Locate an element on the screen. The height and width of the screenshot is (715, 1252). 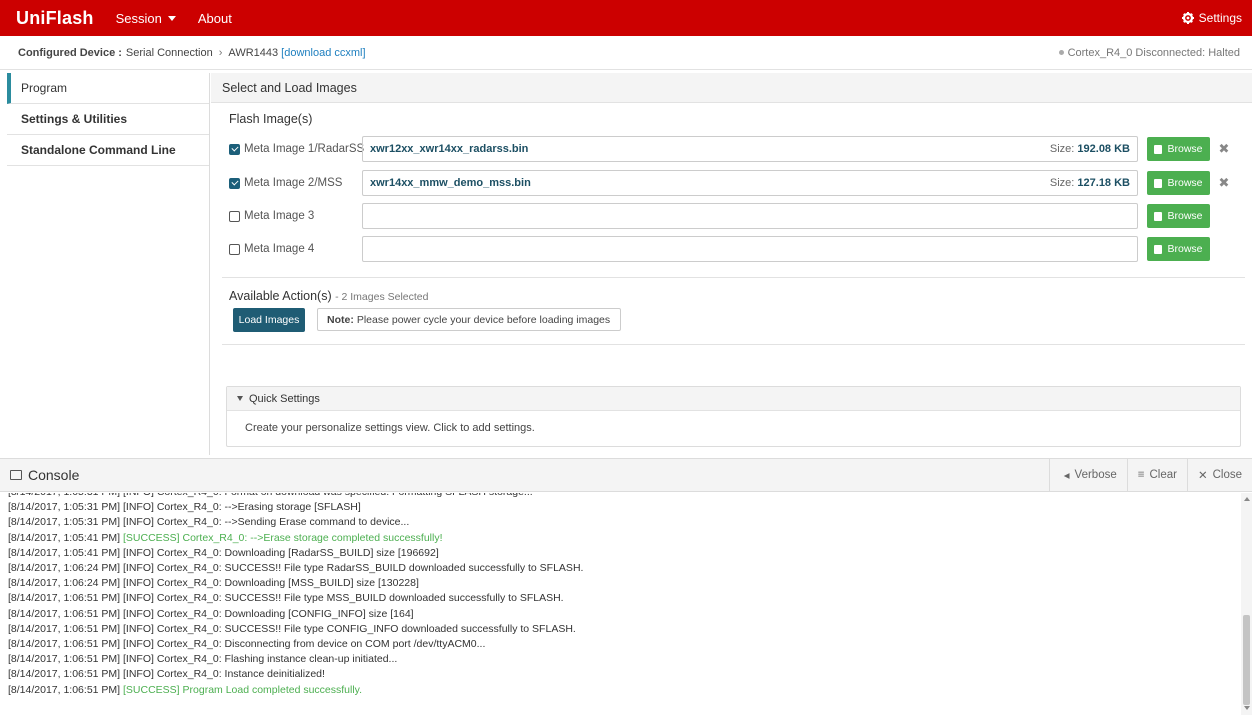
console-header: Console ◂ Verbose ≡ Clear ✕ Close is located at coordinates (626, 475).